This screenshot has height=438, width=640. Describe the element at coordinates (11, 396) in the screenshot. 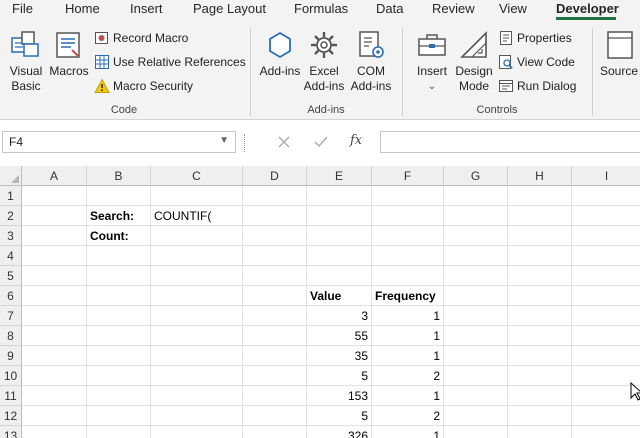

I see `row-header-11: 11` at that location.